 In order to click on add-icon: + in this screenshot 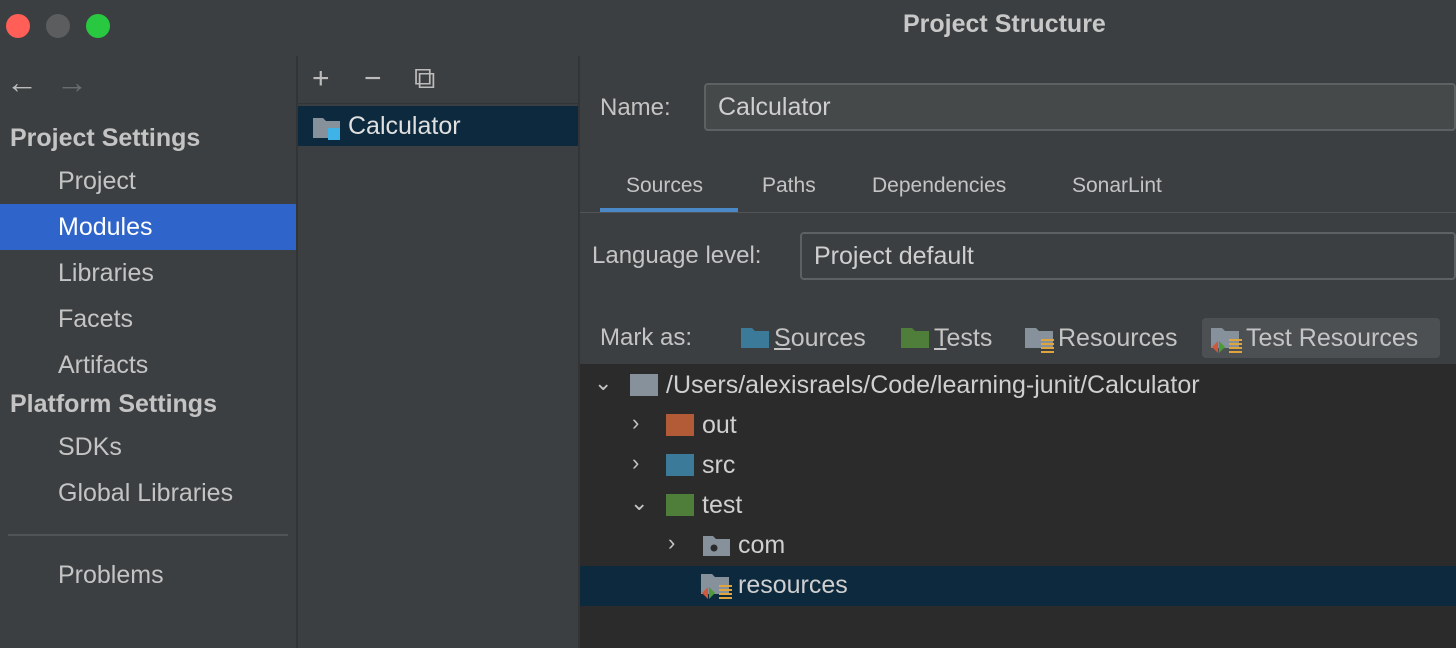, I will do `click(321, 79)`.